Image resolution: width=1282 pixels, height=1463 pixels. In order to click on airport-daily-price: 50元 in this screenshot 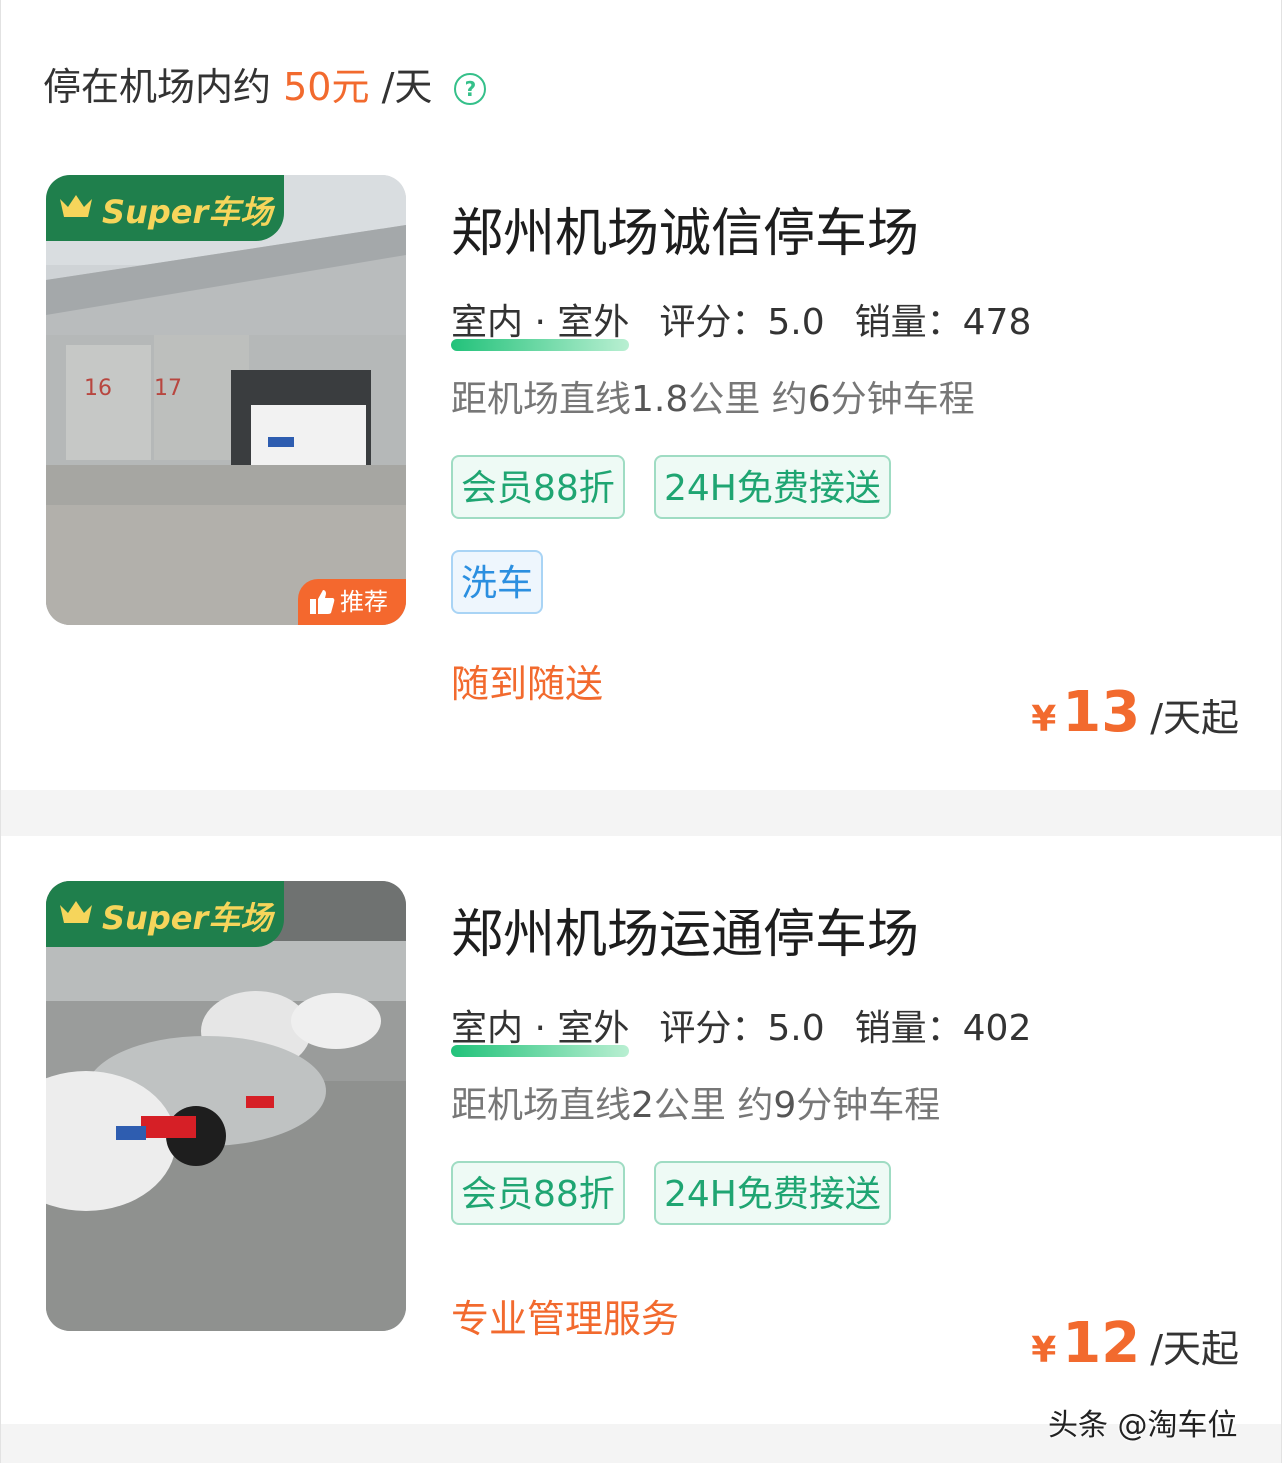, I will do `click(326, 87)`.